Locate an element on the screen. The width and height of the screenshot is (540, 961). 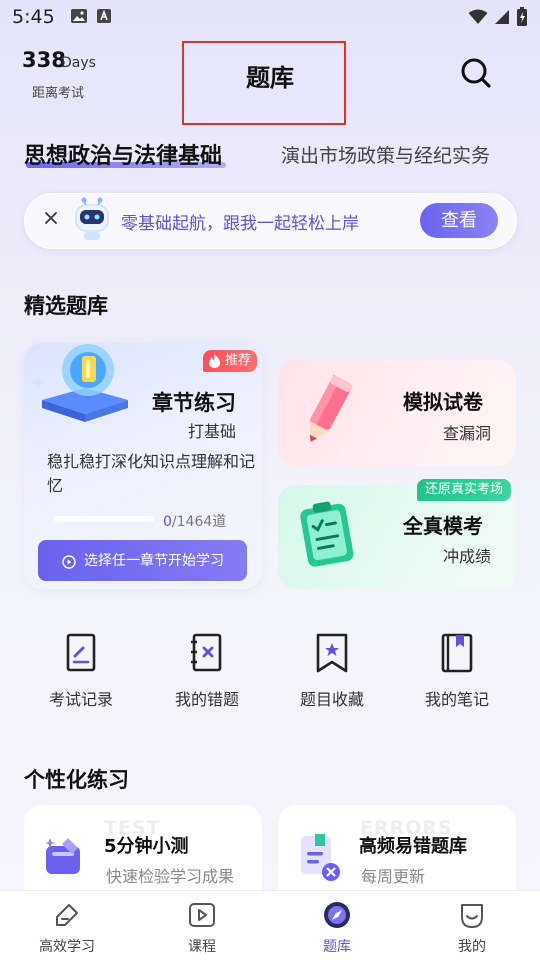
nav-label-study: 高效学习 is located at coordinates (67, 947).